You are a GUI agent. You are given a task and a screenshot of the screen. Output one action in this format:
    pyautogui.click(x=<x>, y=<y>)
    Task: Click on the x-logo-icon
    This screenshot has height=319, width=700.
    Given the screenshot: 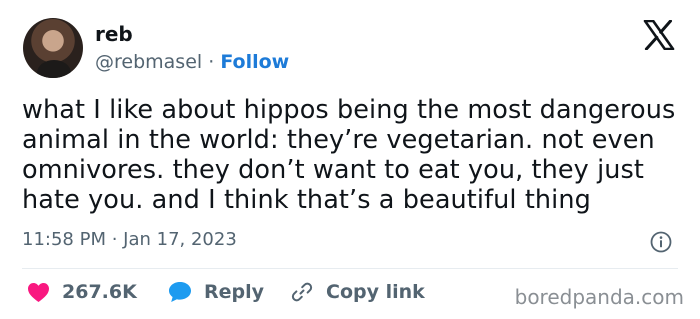 What is the action you would take?
    pyautogui.click(x=659, y=35)
    